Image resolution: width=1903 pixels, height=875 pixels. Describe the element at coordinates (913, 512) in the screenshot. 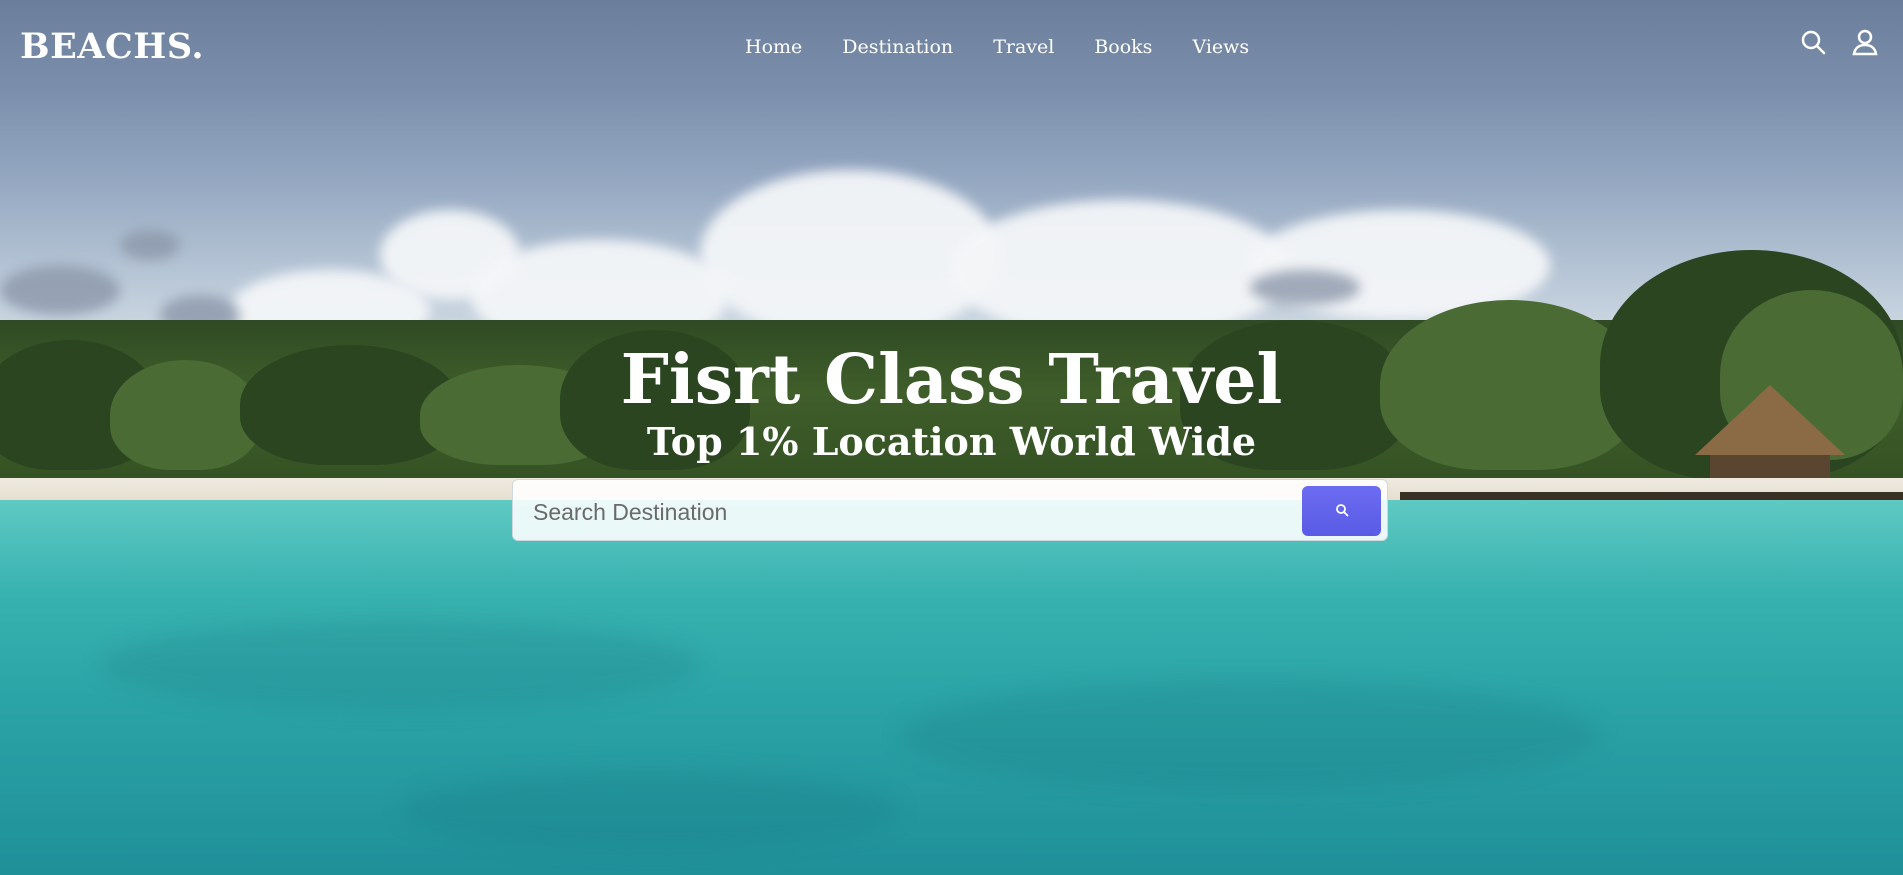

I see `search-input` at that location.